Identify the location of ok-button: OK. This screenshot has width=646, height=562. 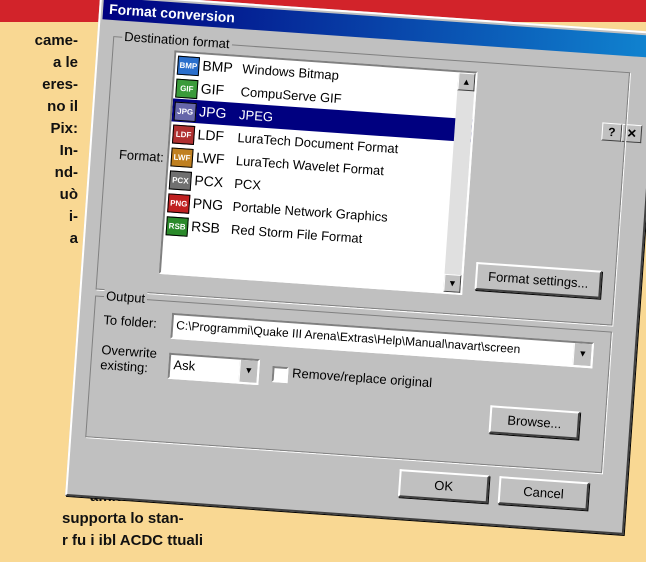
(443, 486).